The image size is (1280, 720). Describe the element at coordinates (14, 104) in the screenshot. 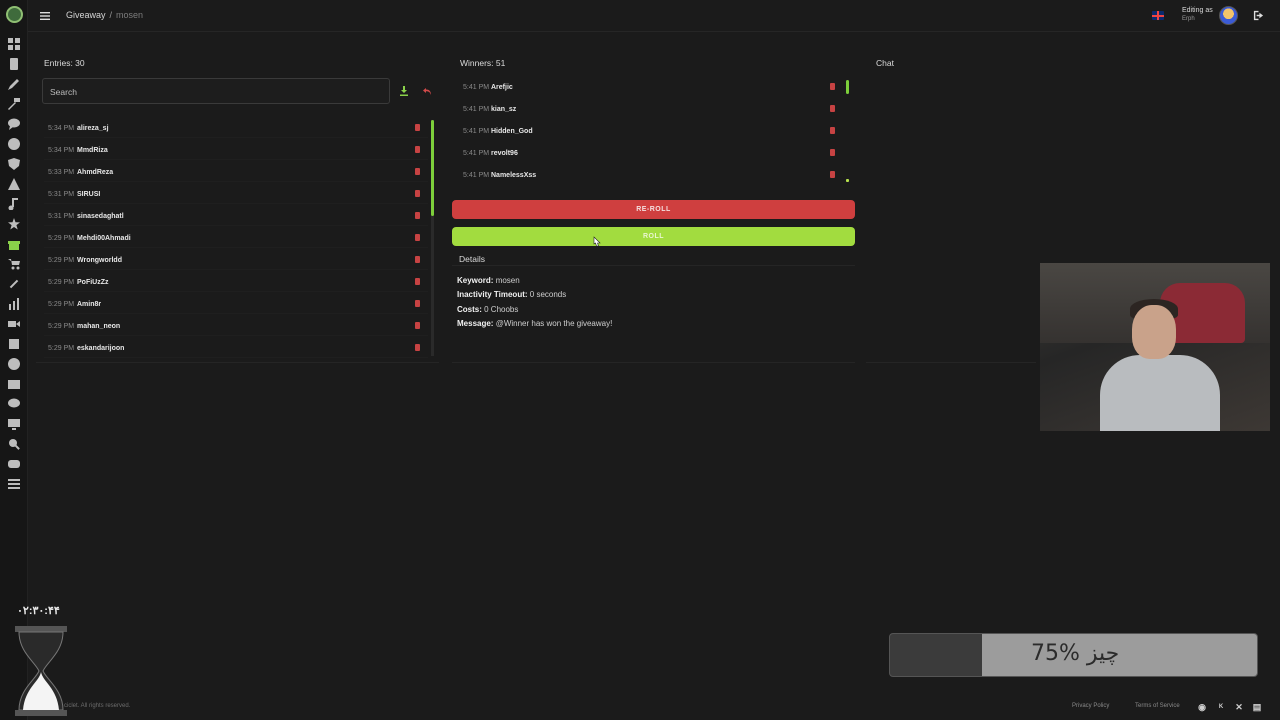

I see `hammer-icon` at that location.